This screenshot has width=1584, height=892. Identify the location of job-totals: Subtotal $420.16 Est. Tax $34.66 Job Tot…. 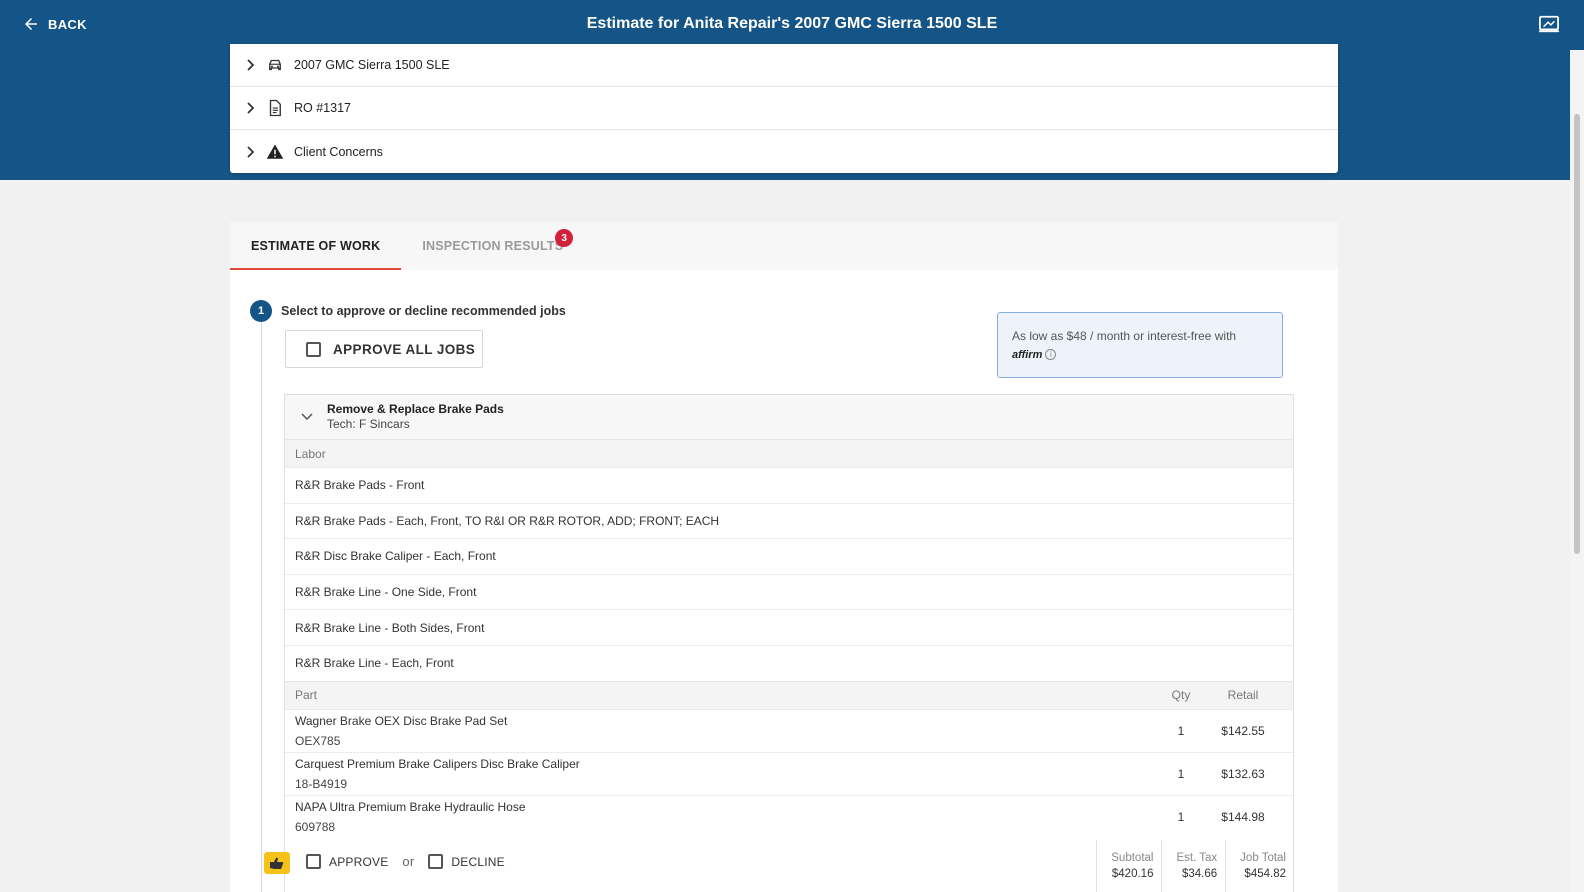
(1195, 866).